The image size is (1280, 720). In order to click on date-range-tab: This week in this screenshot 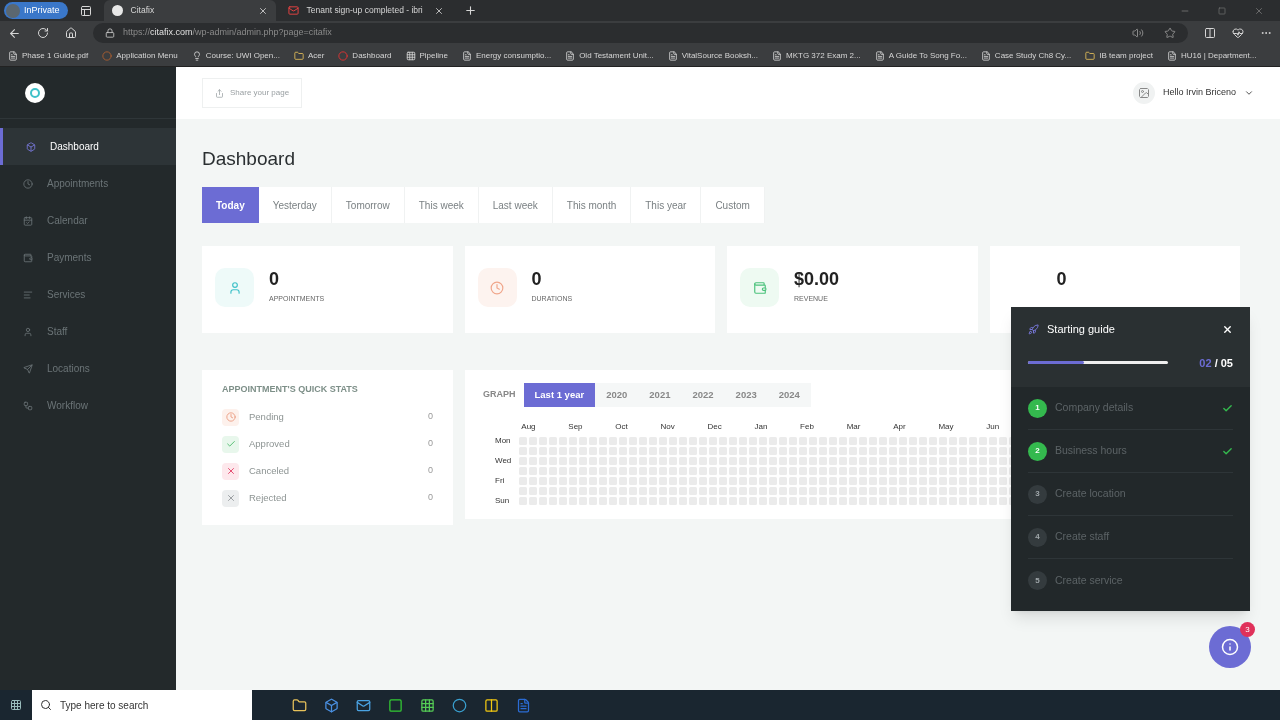, I will do `click(441, 205)`.